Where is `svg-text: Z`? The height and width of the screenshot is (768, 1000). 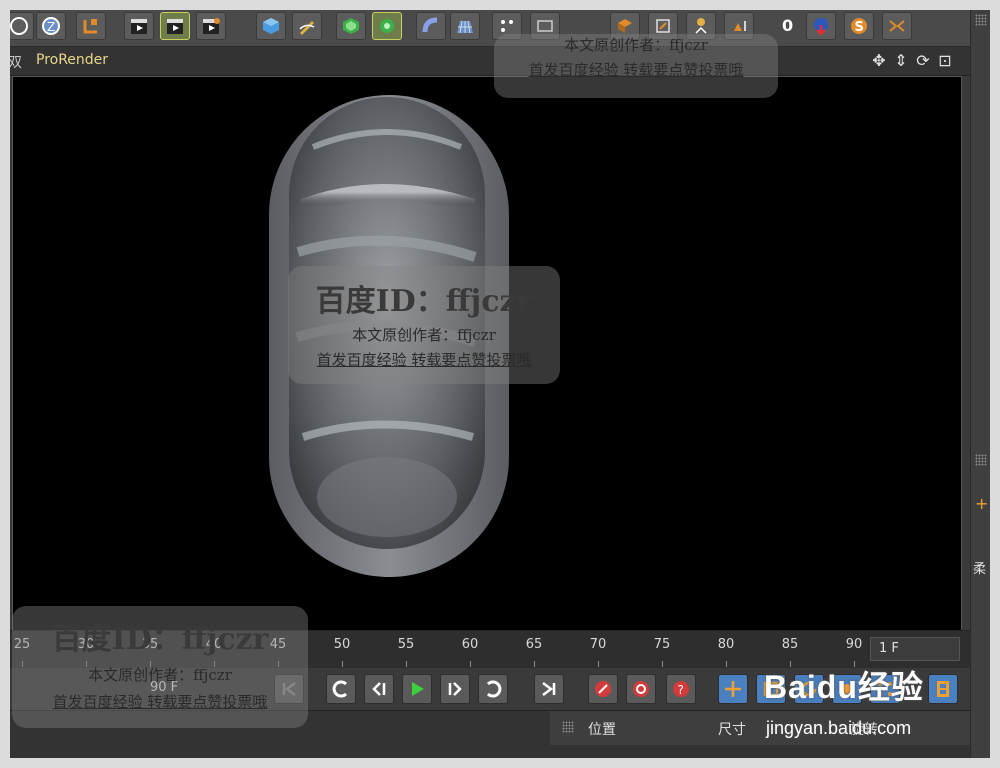 svg-text: Z is located at coordinates (51, 27).